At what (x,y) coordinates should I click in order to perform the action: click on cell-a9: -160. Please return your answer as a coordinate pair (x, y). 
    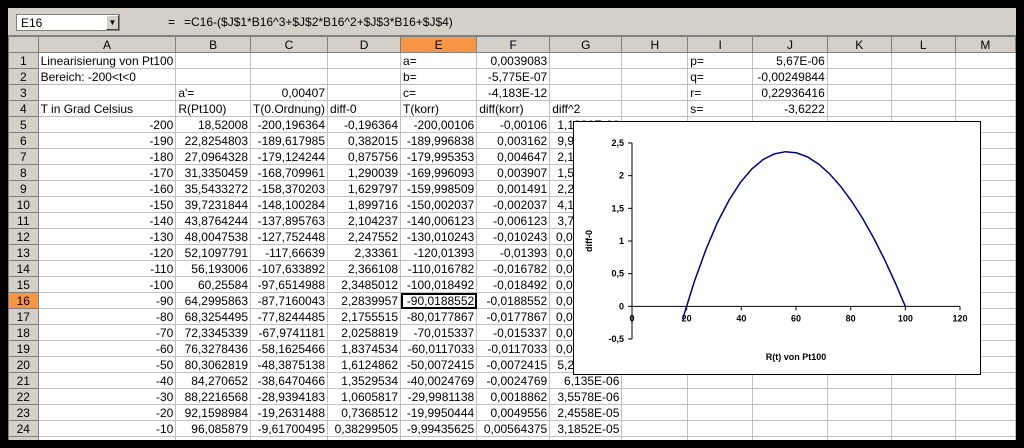
    Looking at the image, I should click on (107, 188).